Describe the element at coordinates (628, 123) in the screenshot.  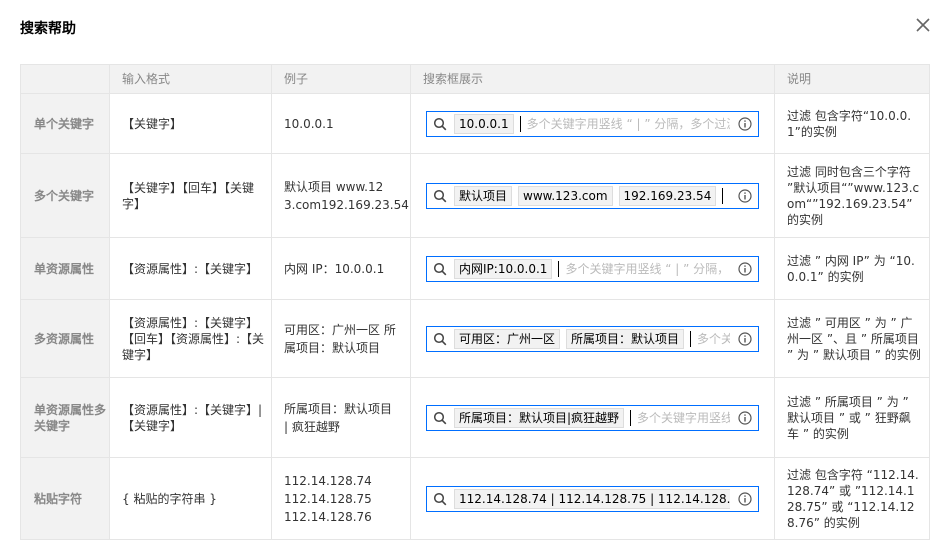
I see `search-placeholder: 多个关键字用竖线 “ | ” 分隔，多个过滤` at that location.